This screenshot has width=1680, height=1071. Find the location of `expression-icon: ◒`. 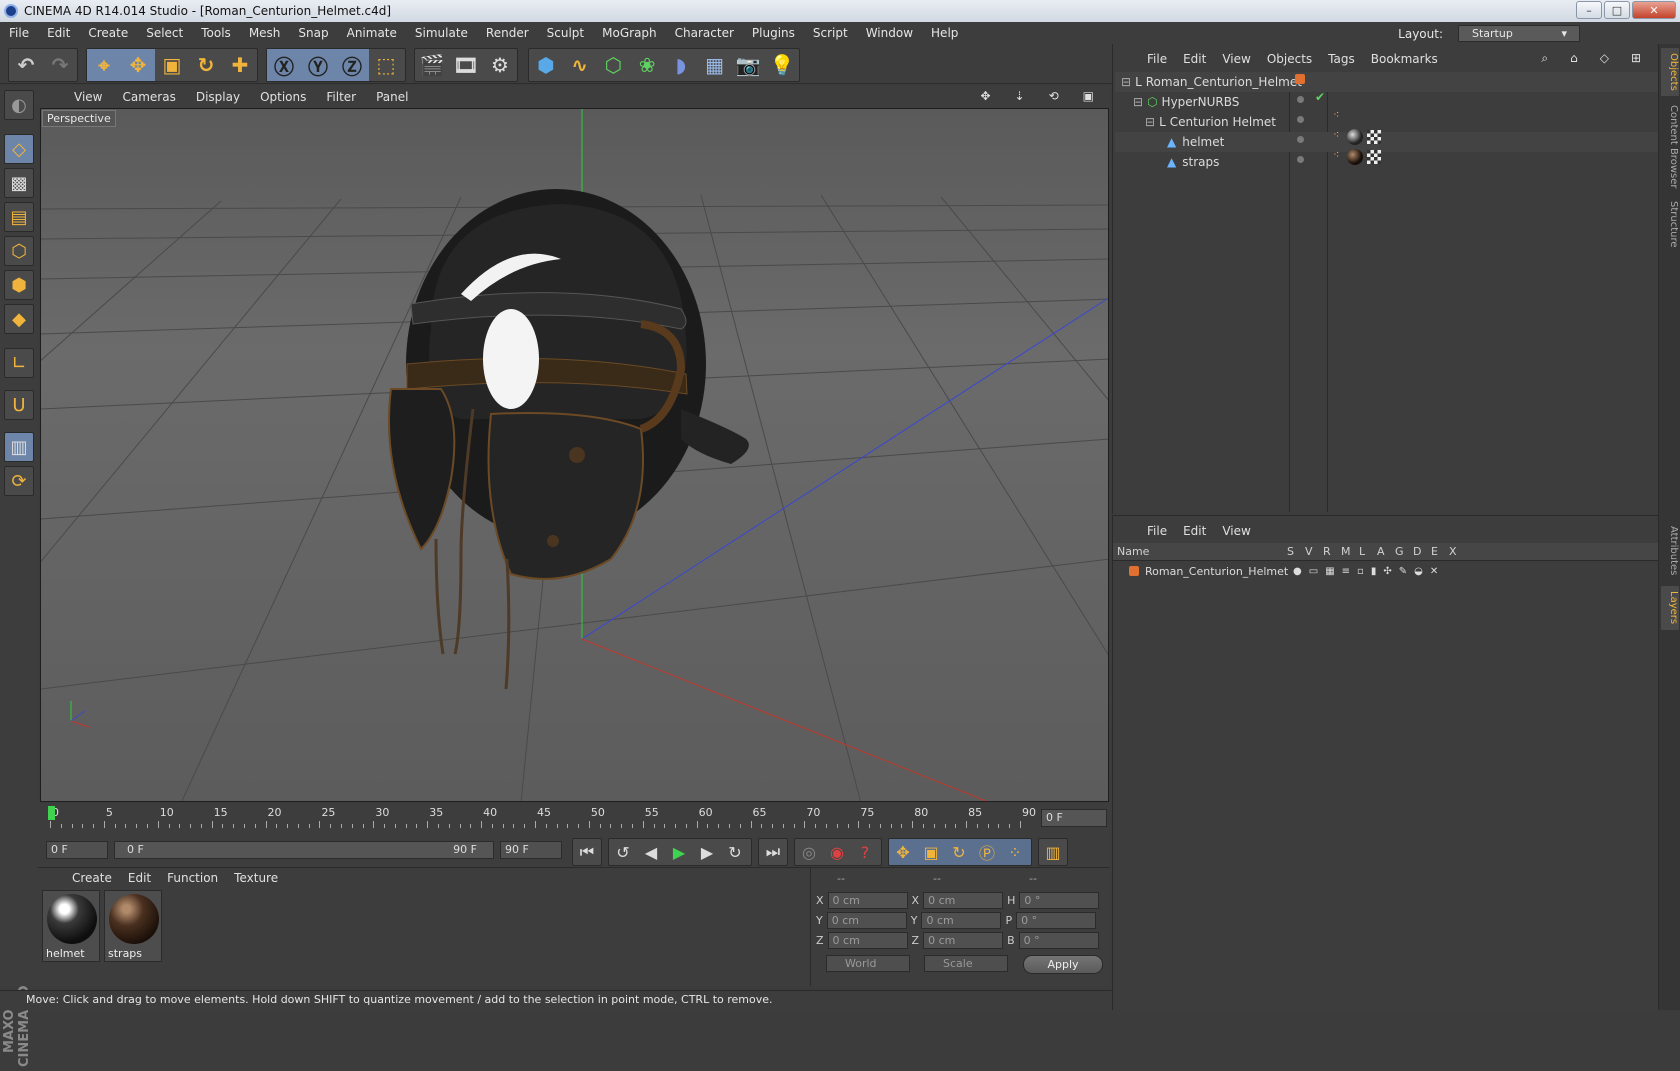

expression-icon: ◒ is located at coordinates (1418, 571).